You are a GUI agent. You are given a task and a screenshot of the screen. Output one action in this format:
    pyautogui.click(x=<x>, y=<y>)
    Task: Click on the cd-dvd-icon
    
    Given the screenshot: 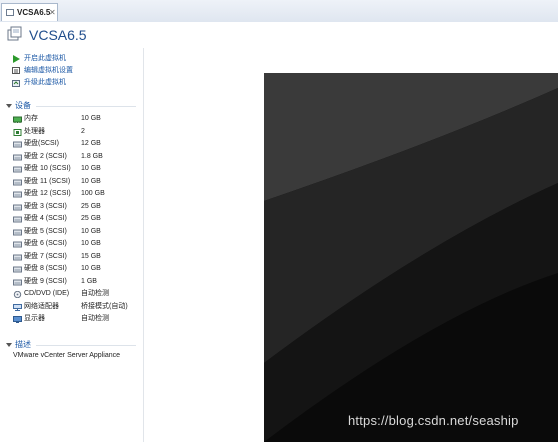 What is the action you would take?
    pyautogui.click(x=17, y=294)
    